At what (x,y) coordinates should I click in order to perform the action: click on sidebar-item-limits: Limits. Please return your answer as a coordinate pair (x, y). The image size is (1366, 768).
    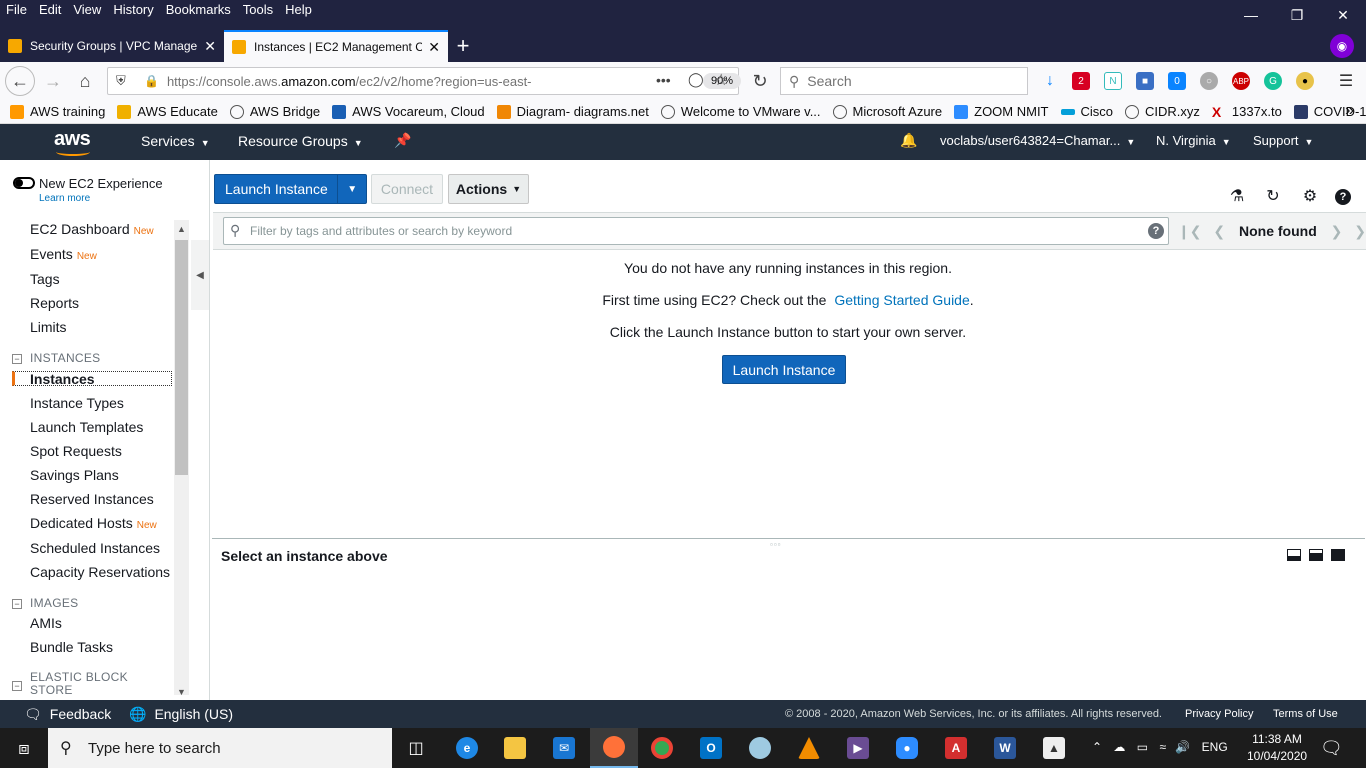
    Looking at the image, I should click on (48, 327).